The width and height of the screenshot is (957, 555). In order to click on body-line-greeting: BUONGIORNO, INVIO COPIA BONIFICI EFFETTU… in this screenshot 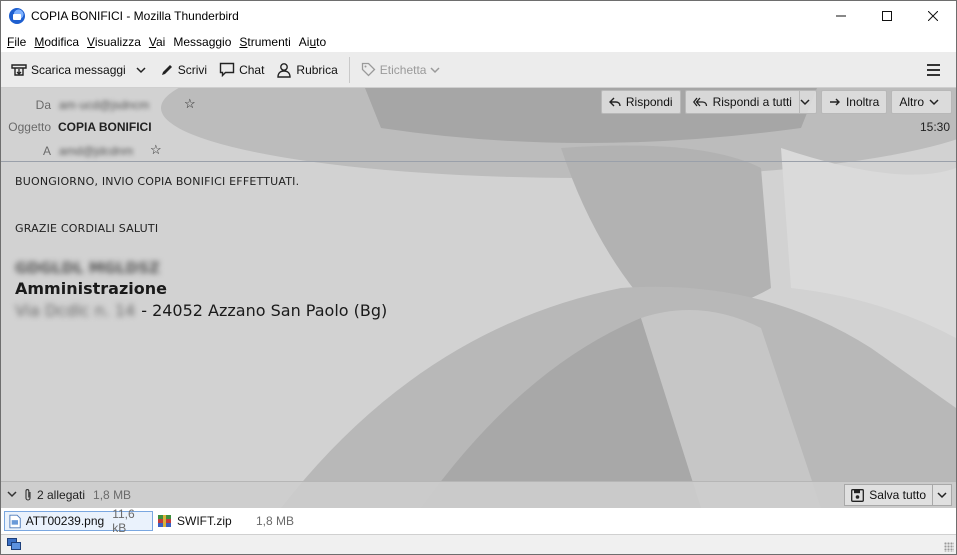, I will do `click(157, 181)`.